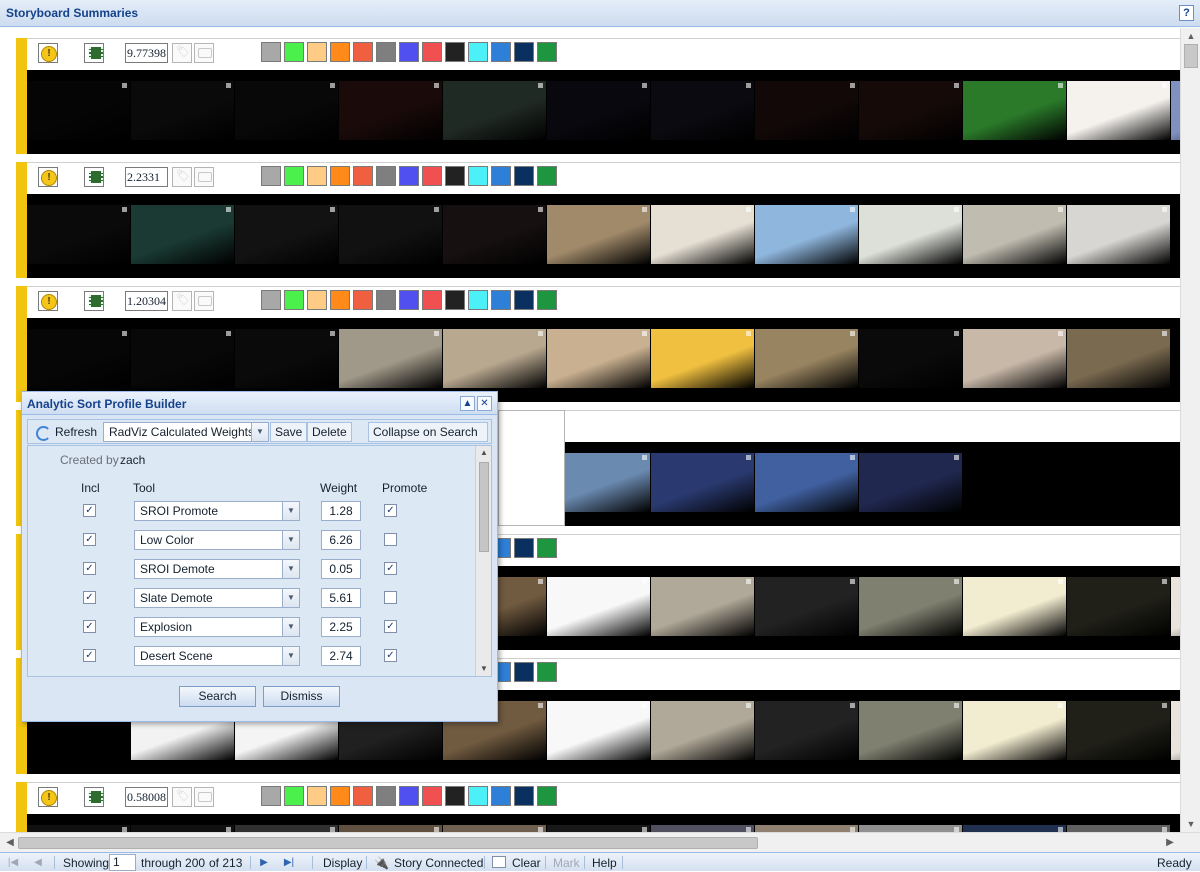 This screenshot has height=872, width=1200. What do you see at coordinates (65, 432) in the screenshot?
I see `refresh-button: Refresh` at bounding box center [65, 432].